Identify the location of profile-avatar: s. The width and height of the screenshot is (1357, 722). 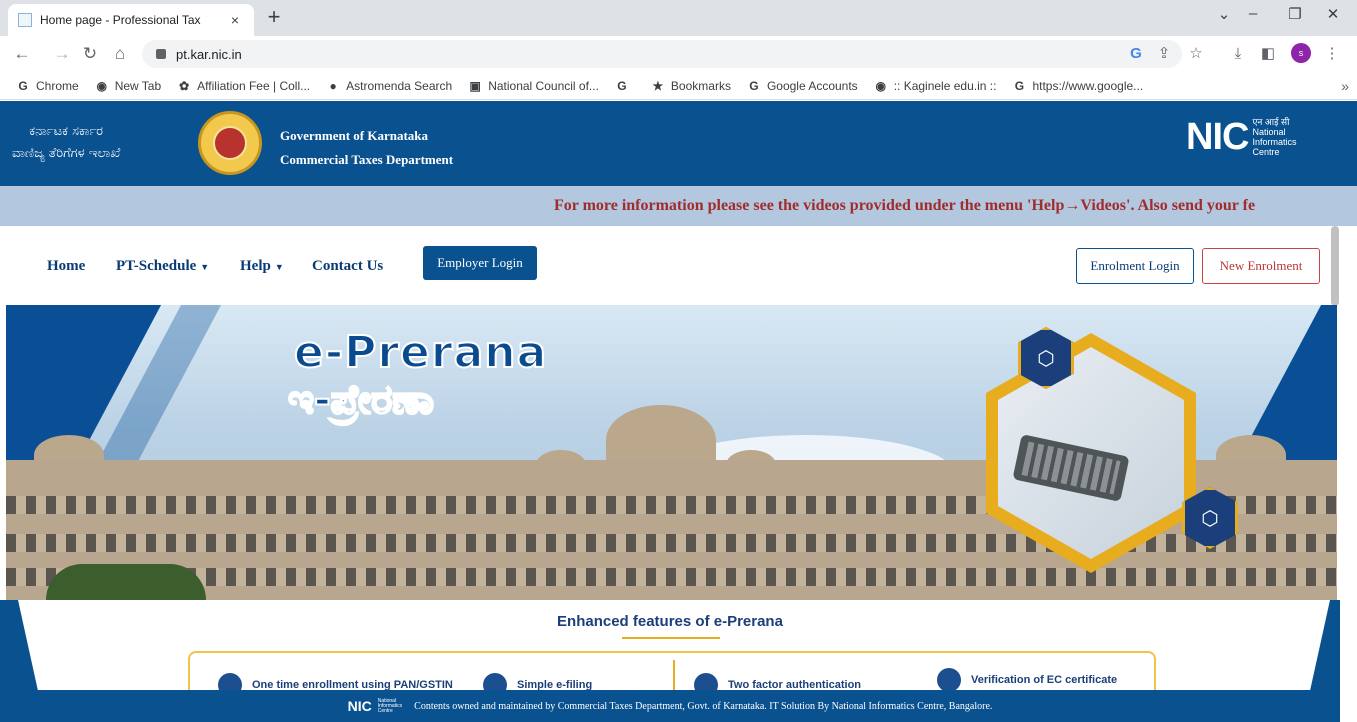
(1301, 53).